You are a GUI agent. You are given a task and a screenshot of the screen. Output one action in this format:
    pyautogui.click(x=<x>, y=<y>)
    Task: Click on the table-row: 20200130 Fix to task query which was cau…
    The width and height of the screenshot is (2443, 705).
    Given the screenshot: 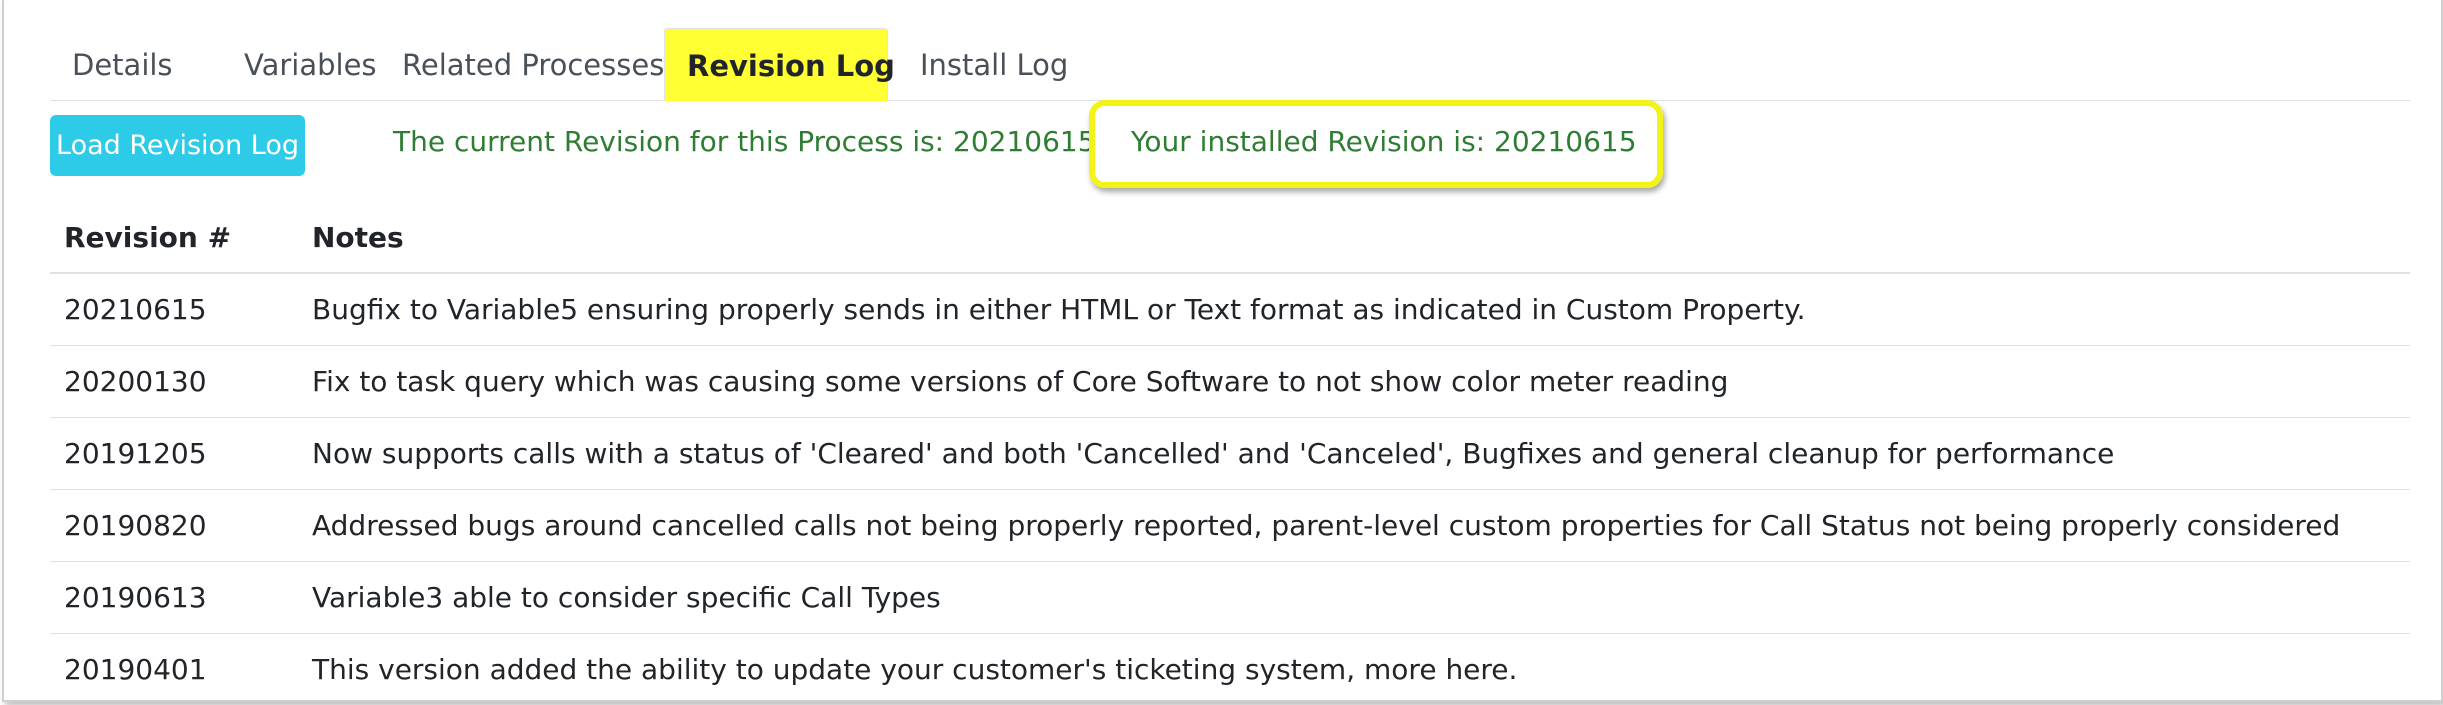 What is the action you would take?
    pyautogui.click(x=1230, y=381)
    